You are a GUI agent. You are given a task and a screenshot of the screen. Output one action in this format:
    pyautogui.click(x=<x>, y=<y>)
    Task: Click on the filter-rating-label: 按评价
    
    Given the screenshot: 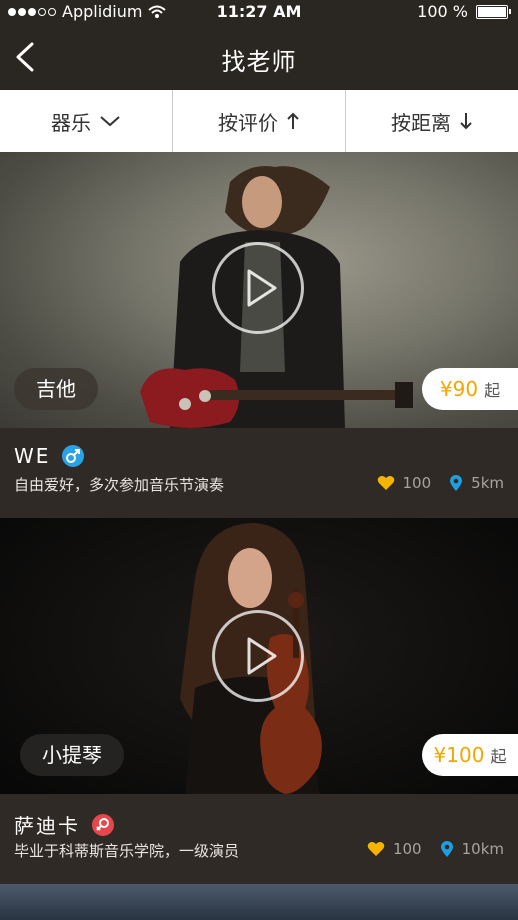 What is the action you would take?
    pyautogui.click(x=248, y=122)
    